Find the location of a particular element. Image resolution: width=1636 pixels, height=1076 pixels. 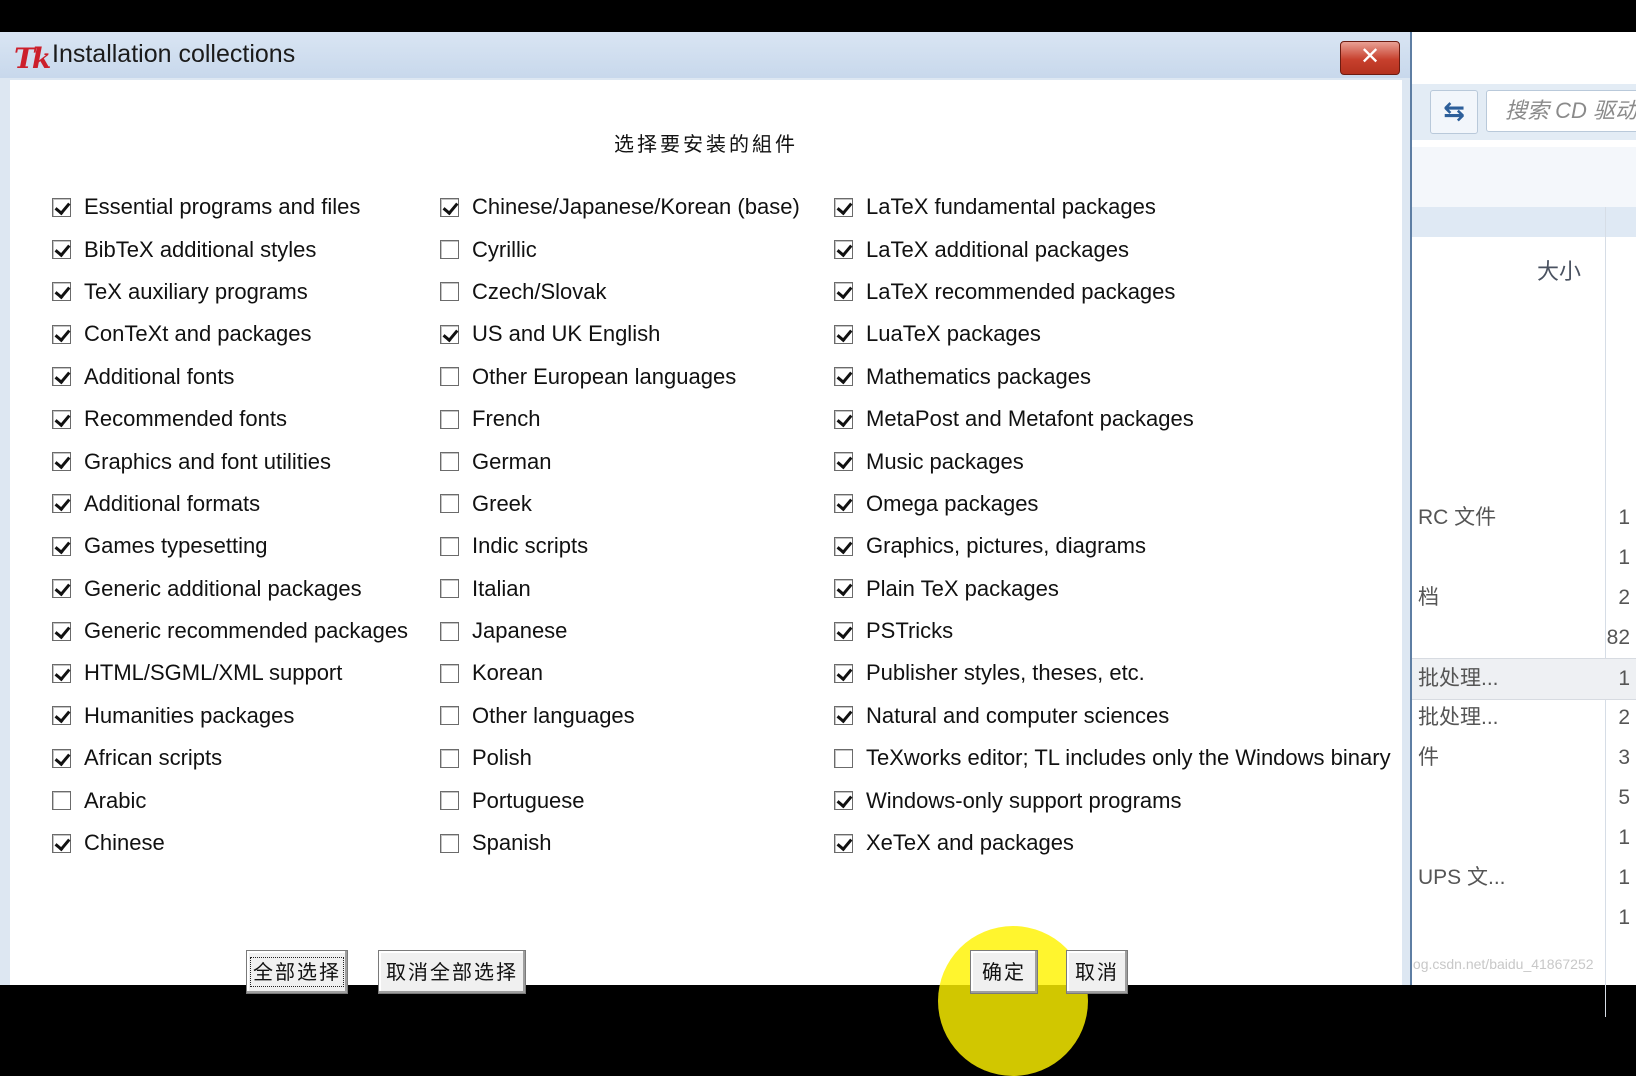

collection-option: LaTeX additional packages is located at coordinates (1112, 249).